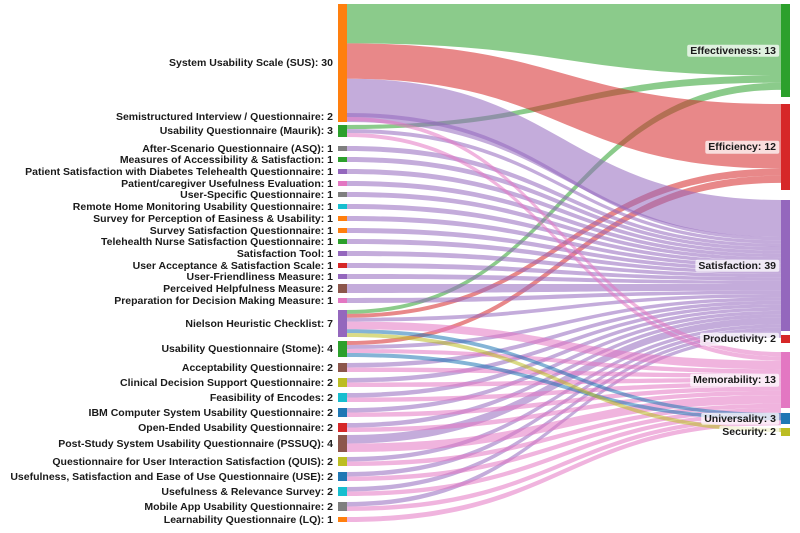 The image size is (800, 533). I want to click on sankey-node-ssq, so click(342, 230).